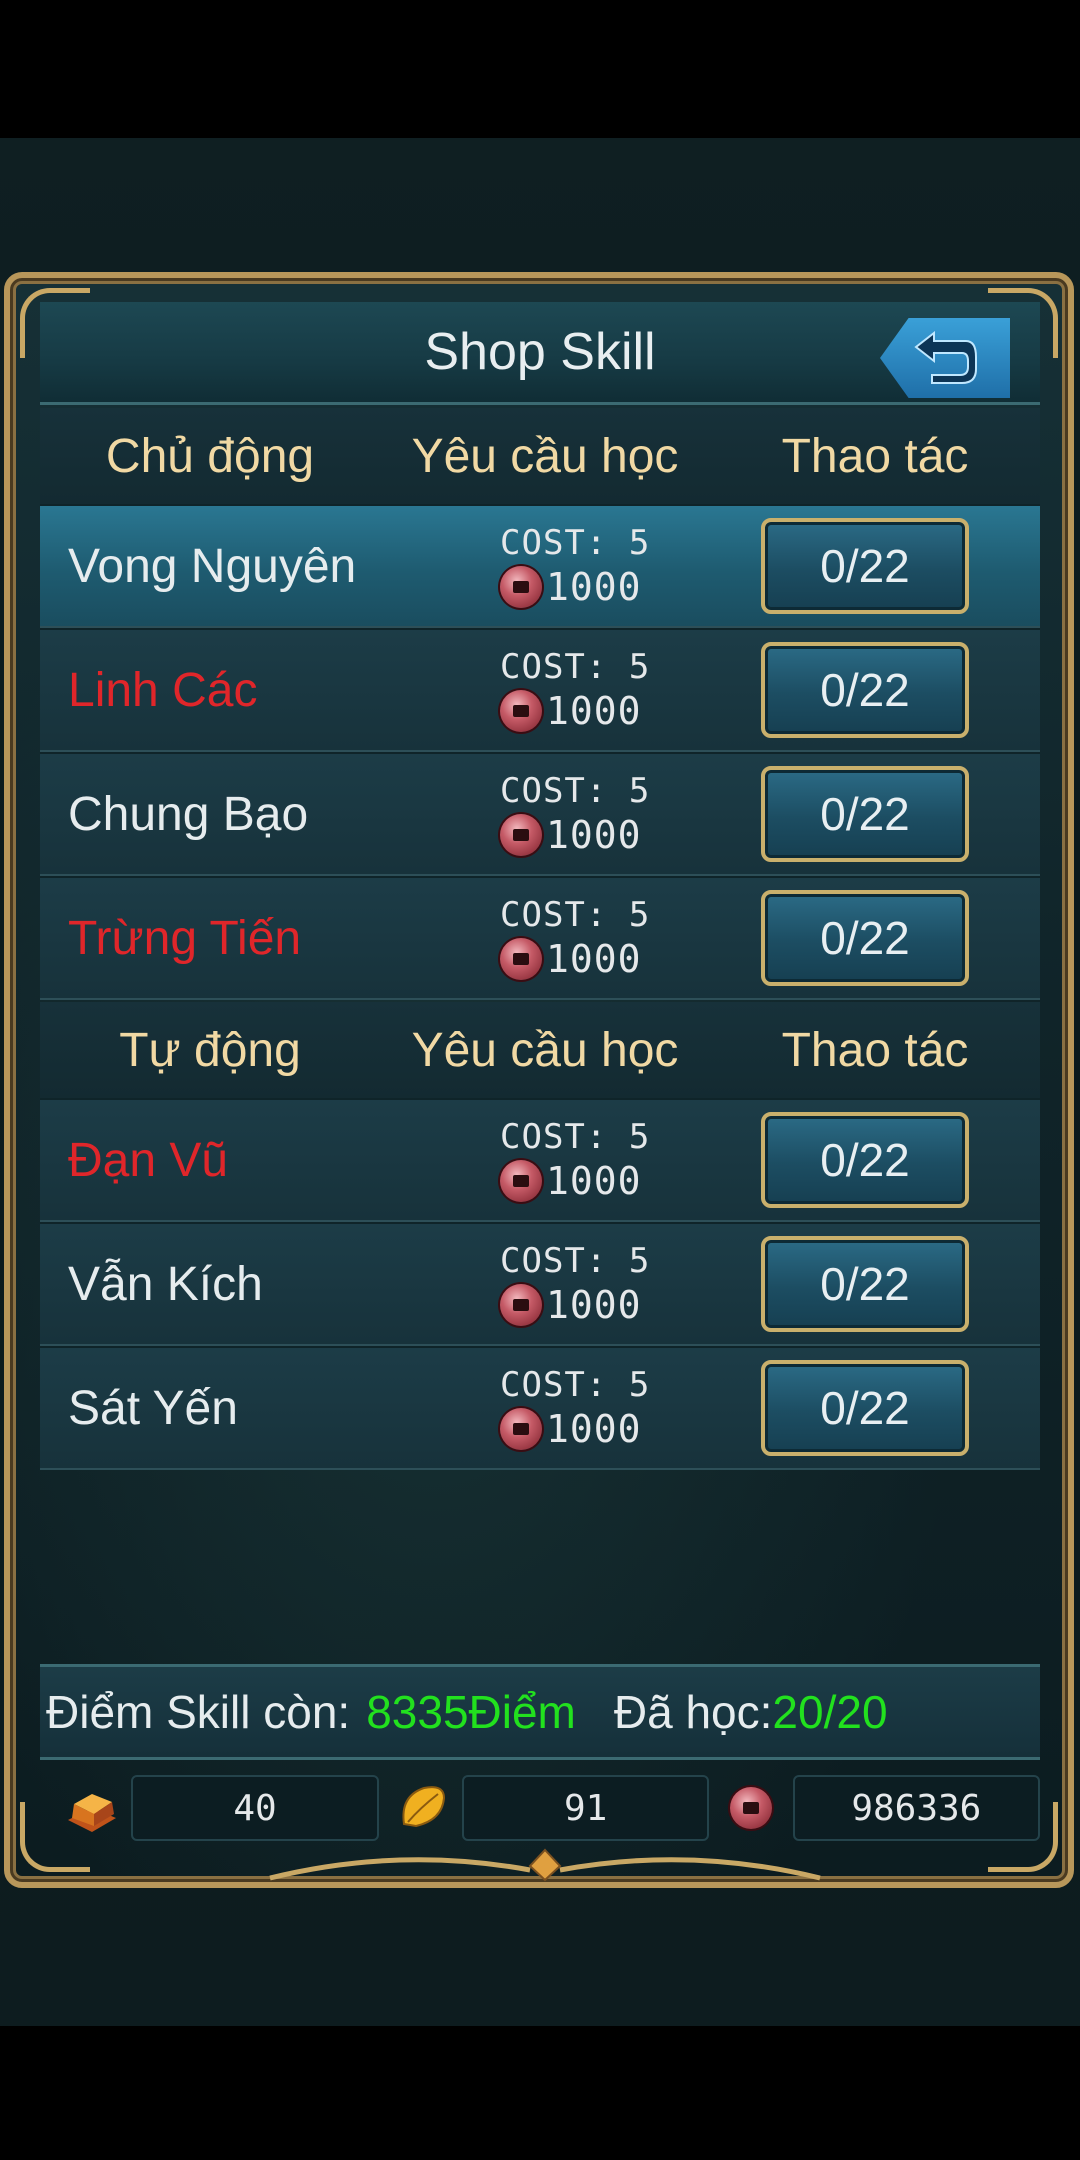 This screenshot has width=1080, height=2160. Describe the element at coordinates (212, 566) in the screenshot. I see `skill-name: Vong Nguyên` at that location.